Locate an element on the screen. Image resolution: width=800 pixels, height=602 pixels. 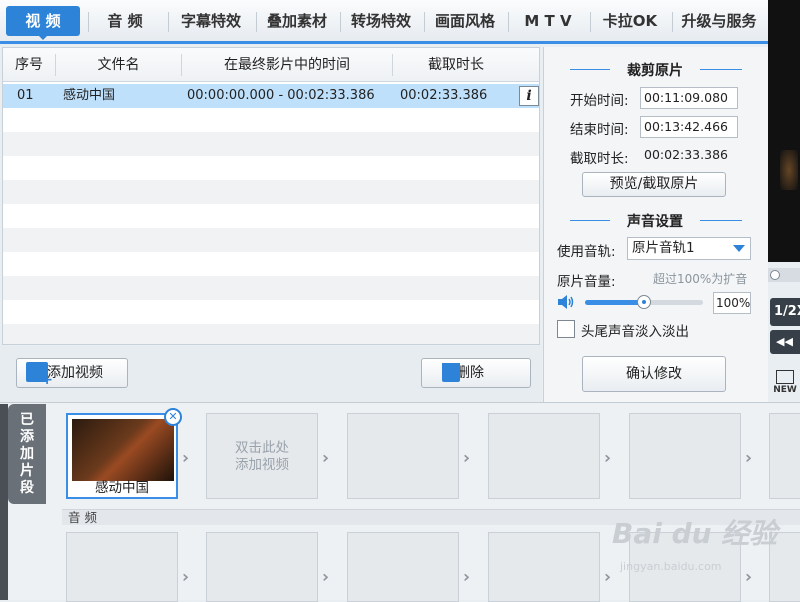
clip-slot: 感动中国 is located at coordinates (122, 456).